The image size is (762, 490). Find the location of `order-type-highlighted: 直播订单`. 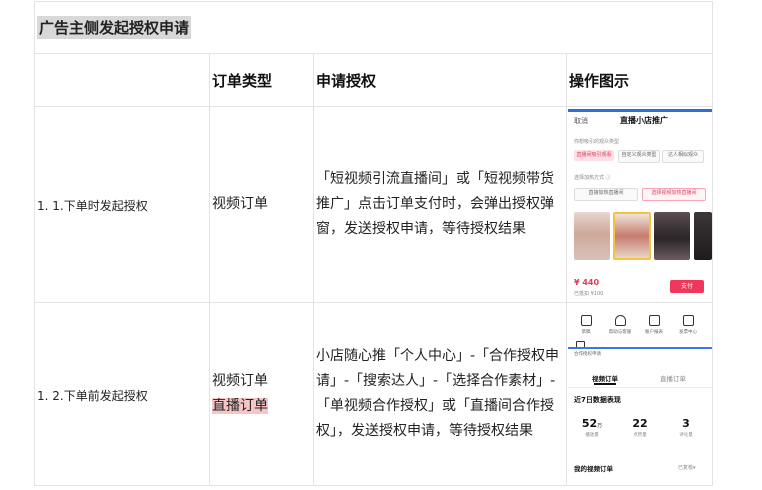

order-type-highlighted: 直播订单 is located at coordinates (240, 406).